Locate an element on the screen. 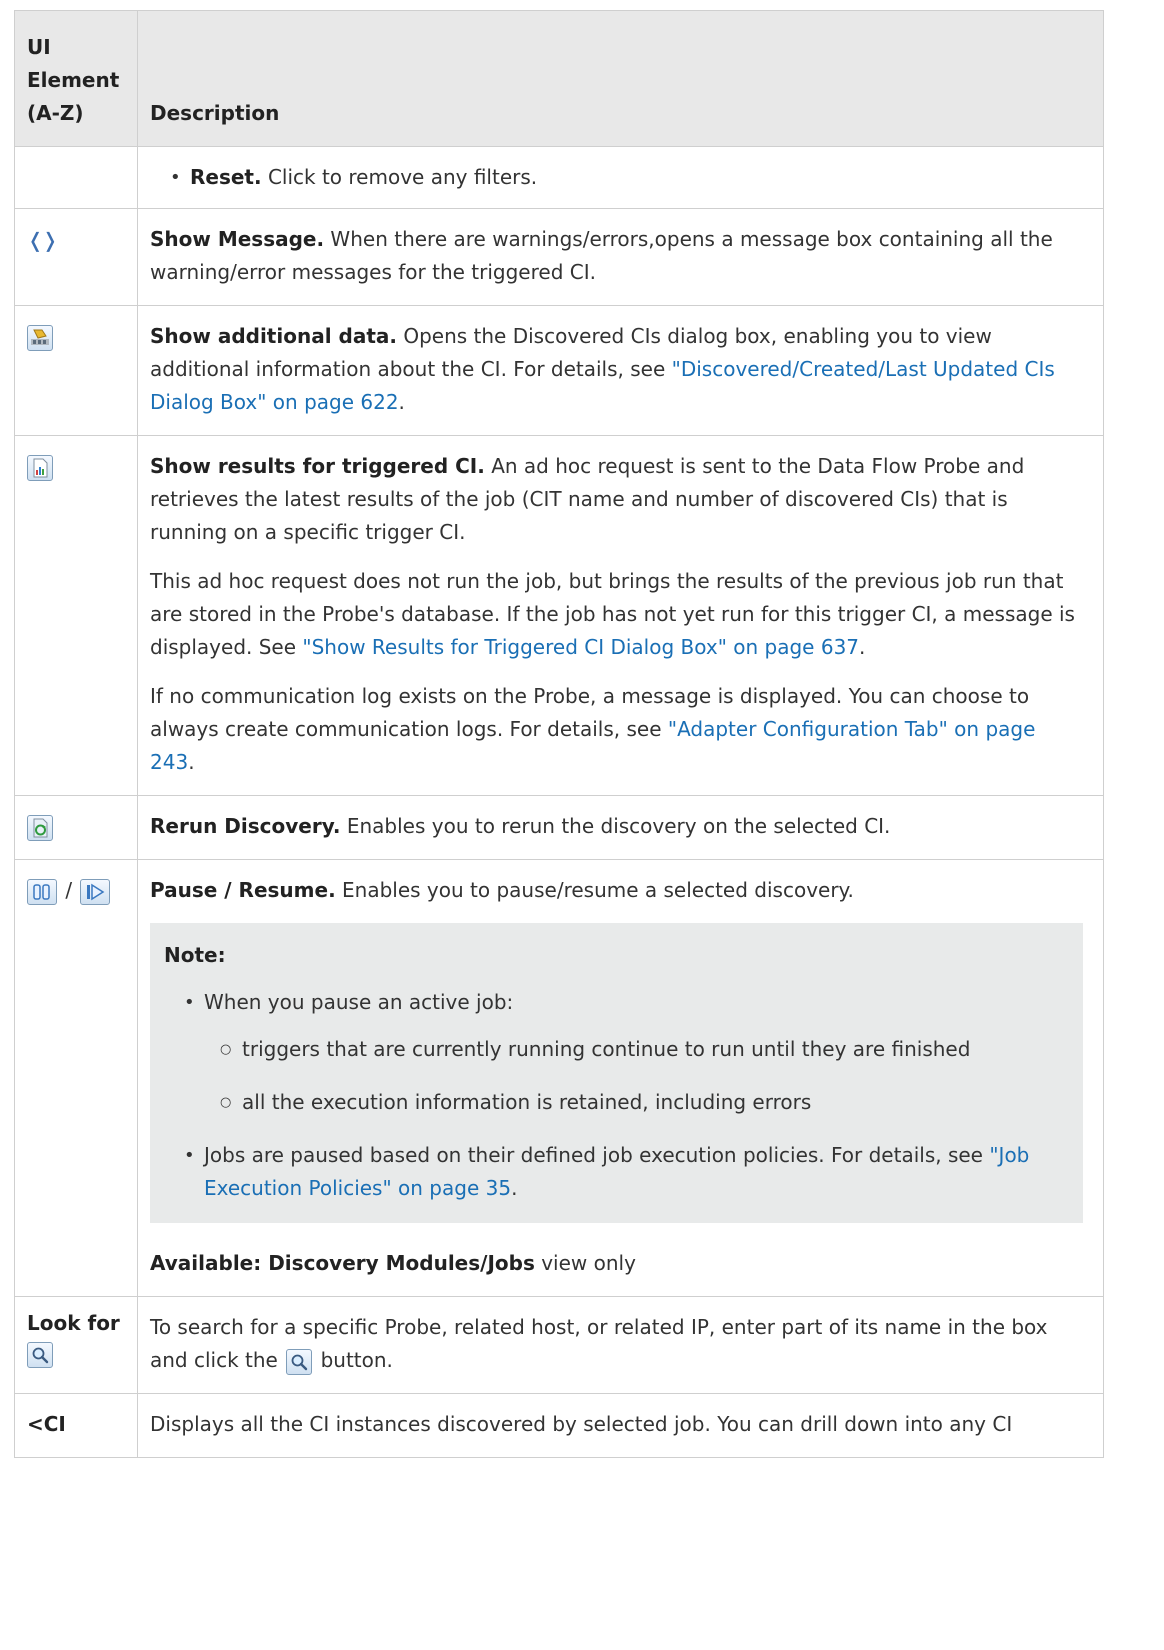 The height and width of the screenshot is (1650, 1164). header-description: Description is located at coordinates (620, 78).